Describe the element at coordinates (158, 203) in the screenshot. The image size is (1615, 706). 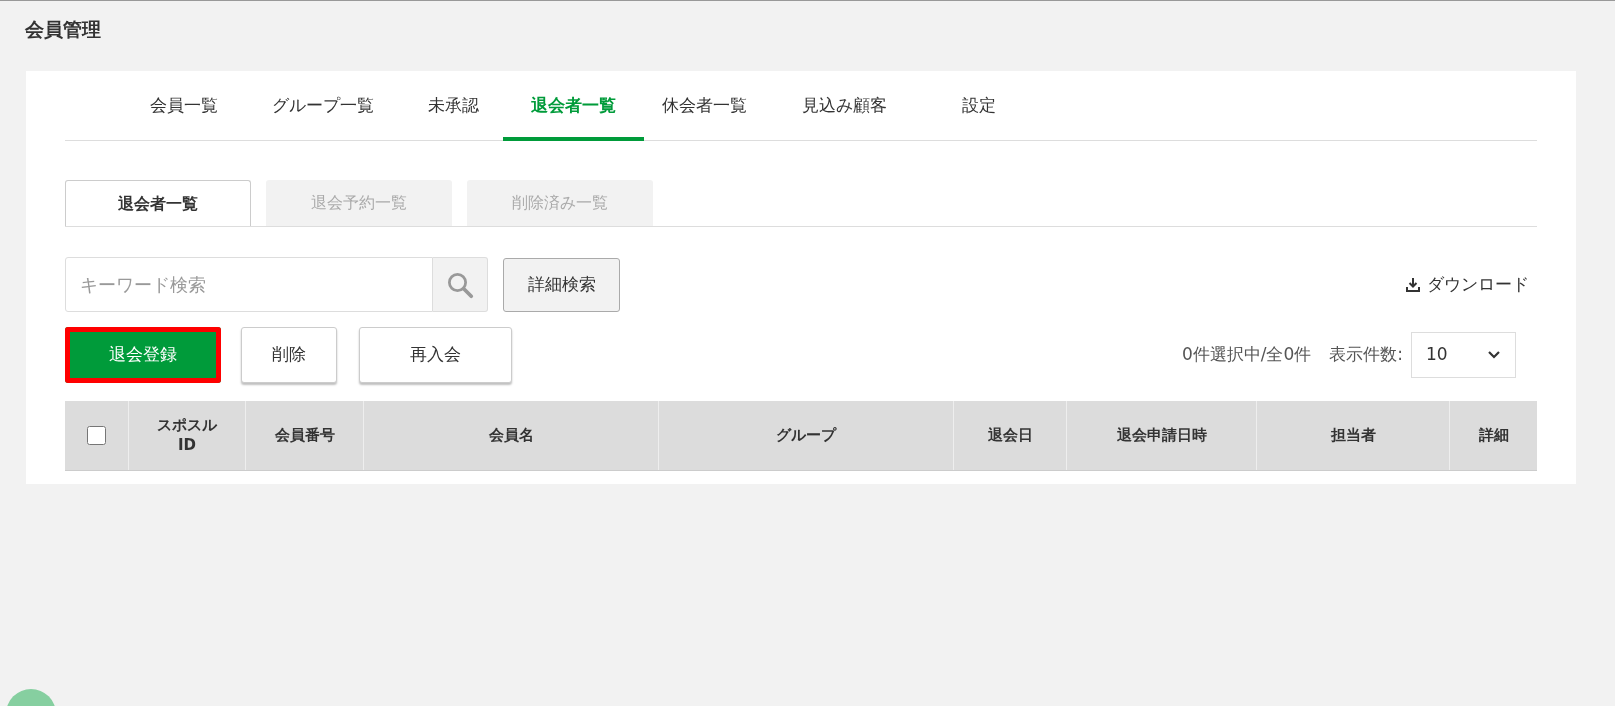
I see `sub-tab: 退会者一覧` at that location.